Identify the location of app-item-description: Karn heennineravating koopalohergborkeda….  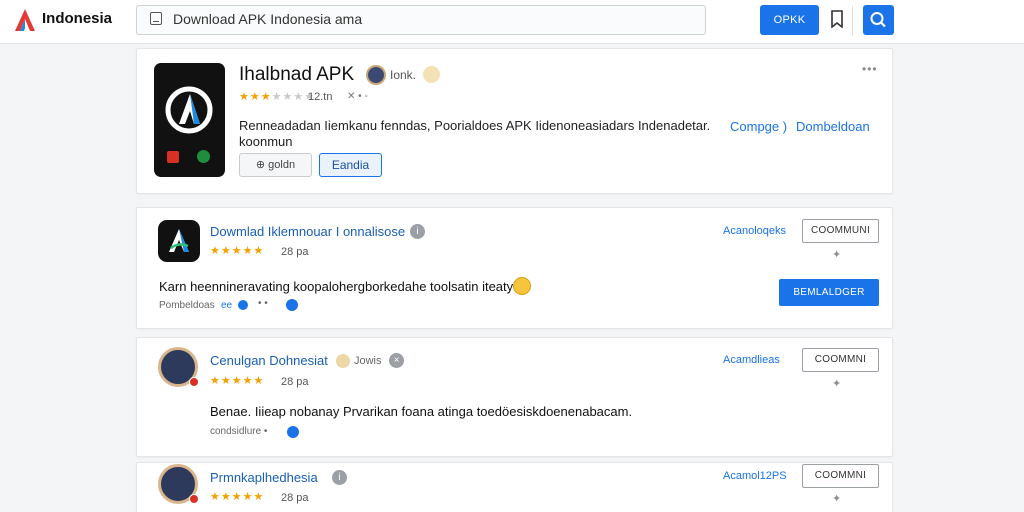
(338, 286).